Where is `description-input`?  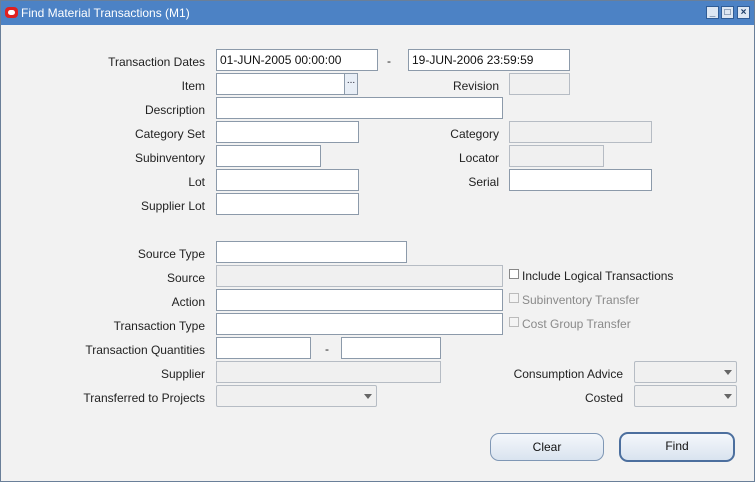
description-input is located at coordinates (359, 108).